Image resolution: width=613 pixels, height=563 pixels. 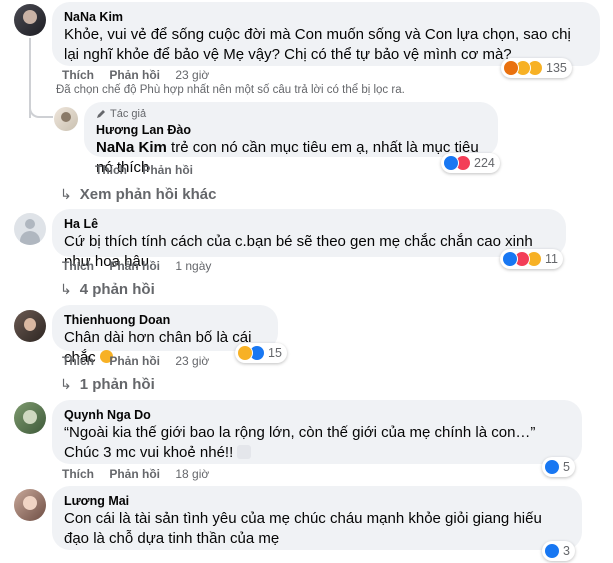 I want to click on reply-author: Hương Lan Đào, so click(x=291, y=130).